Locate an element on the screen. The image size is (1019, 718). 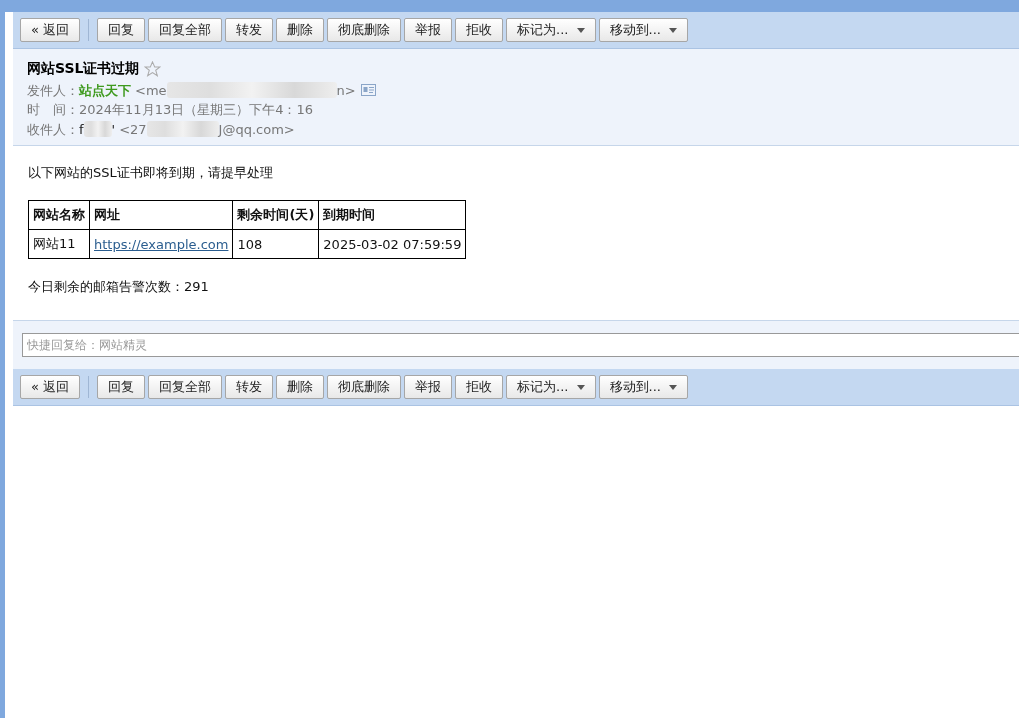
recipient-email-start: <27 is located at coordinates (133, 129).